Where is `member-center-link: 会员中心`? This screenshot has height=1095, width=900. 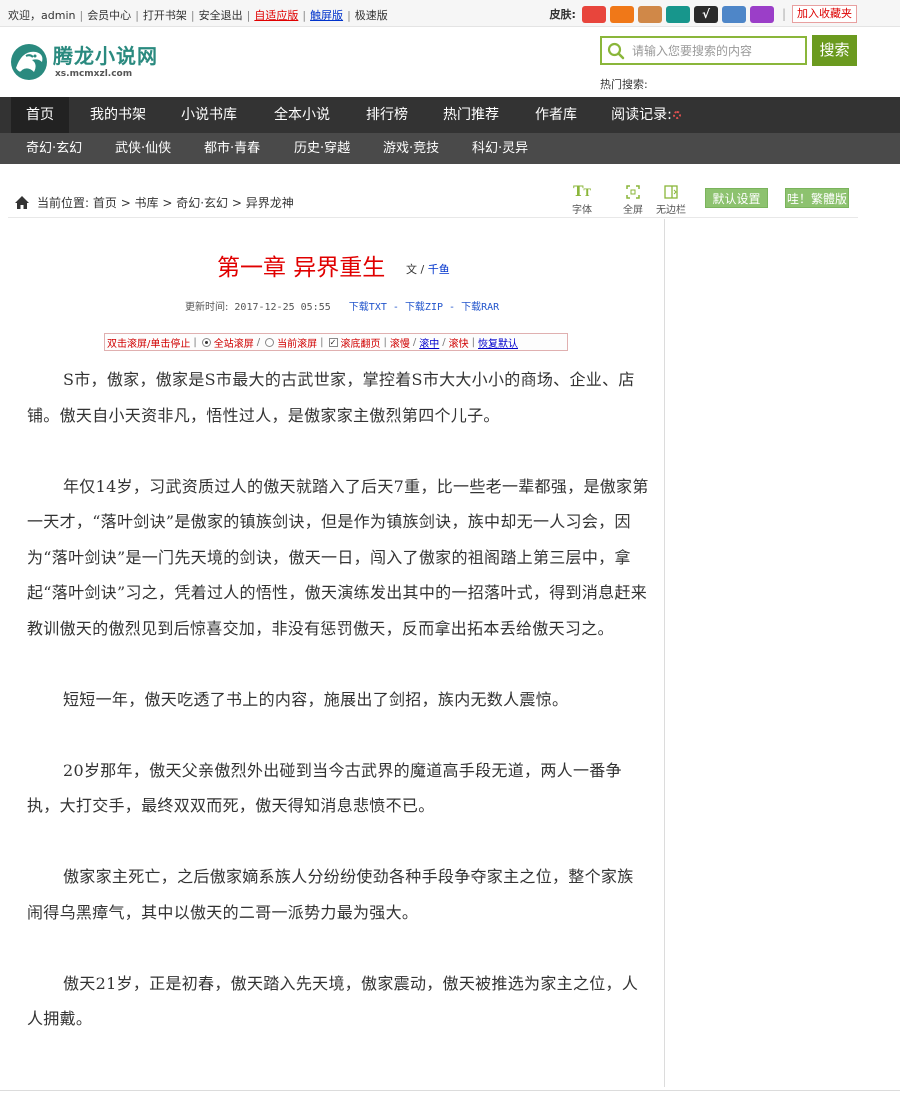 member-center-link: 会员中心 is located at coordinates (109, 15).